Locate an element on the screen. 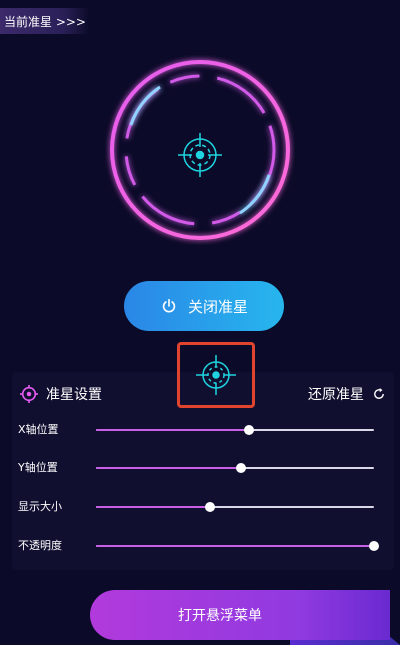 This screenshot has width=400, height=645. refresh-icon is located at coordinates (379, 393).